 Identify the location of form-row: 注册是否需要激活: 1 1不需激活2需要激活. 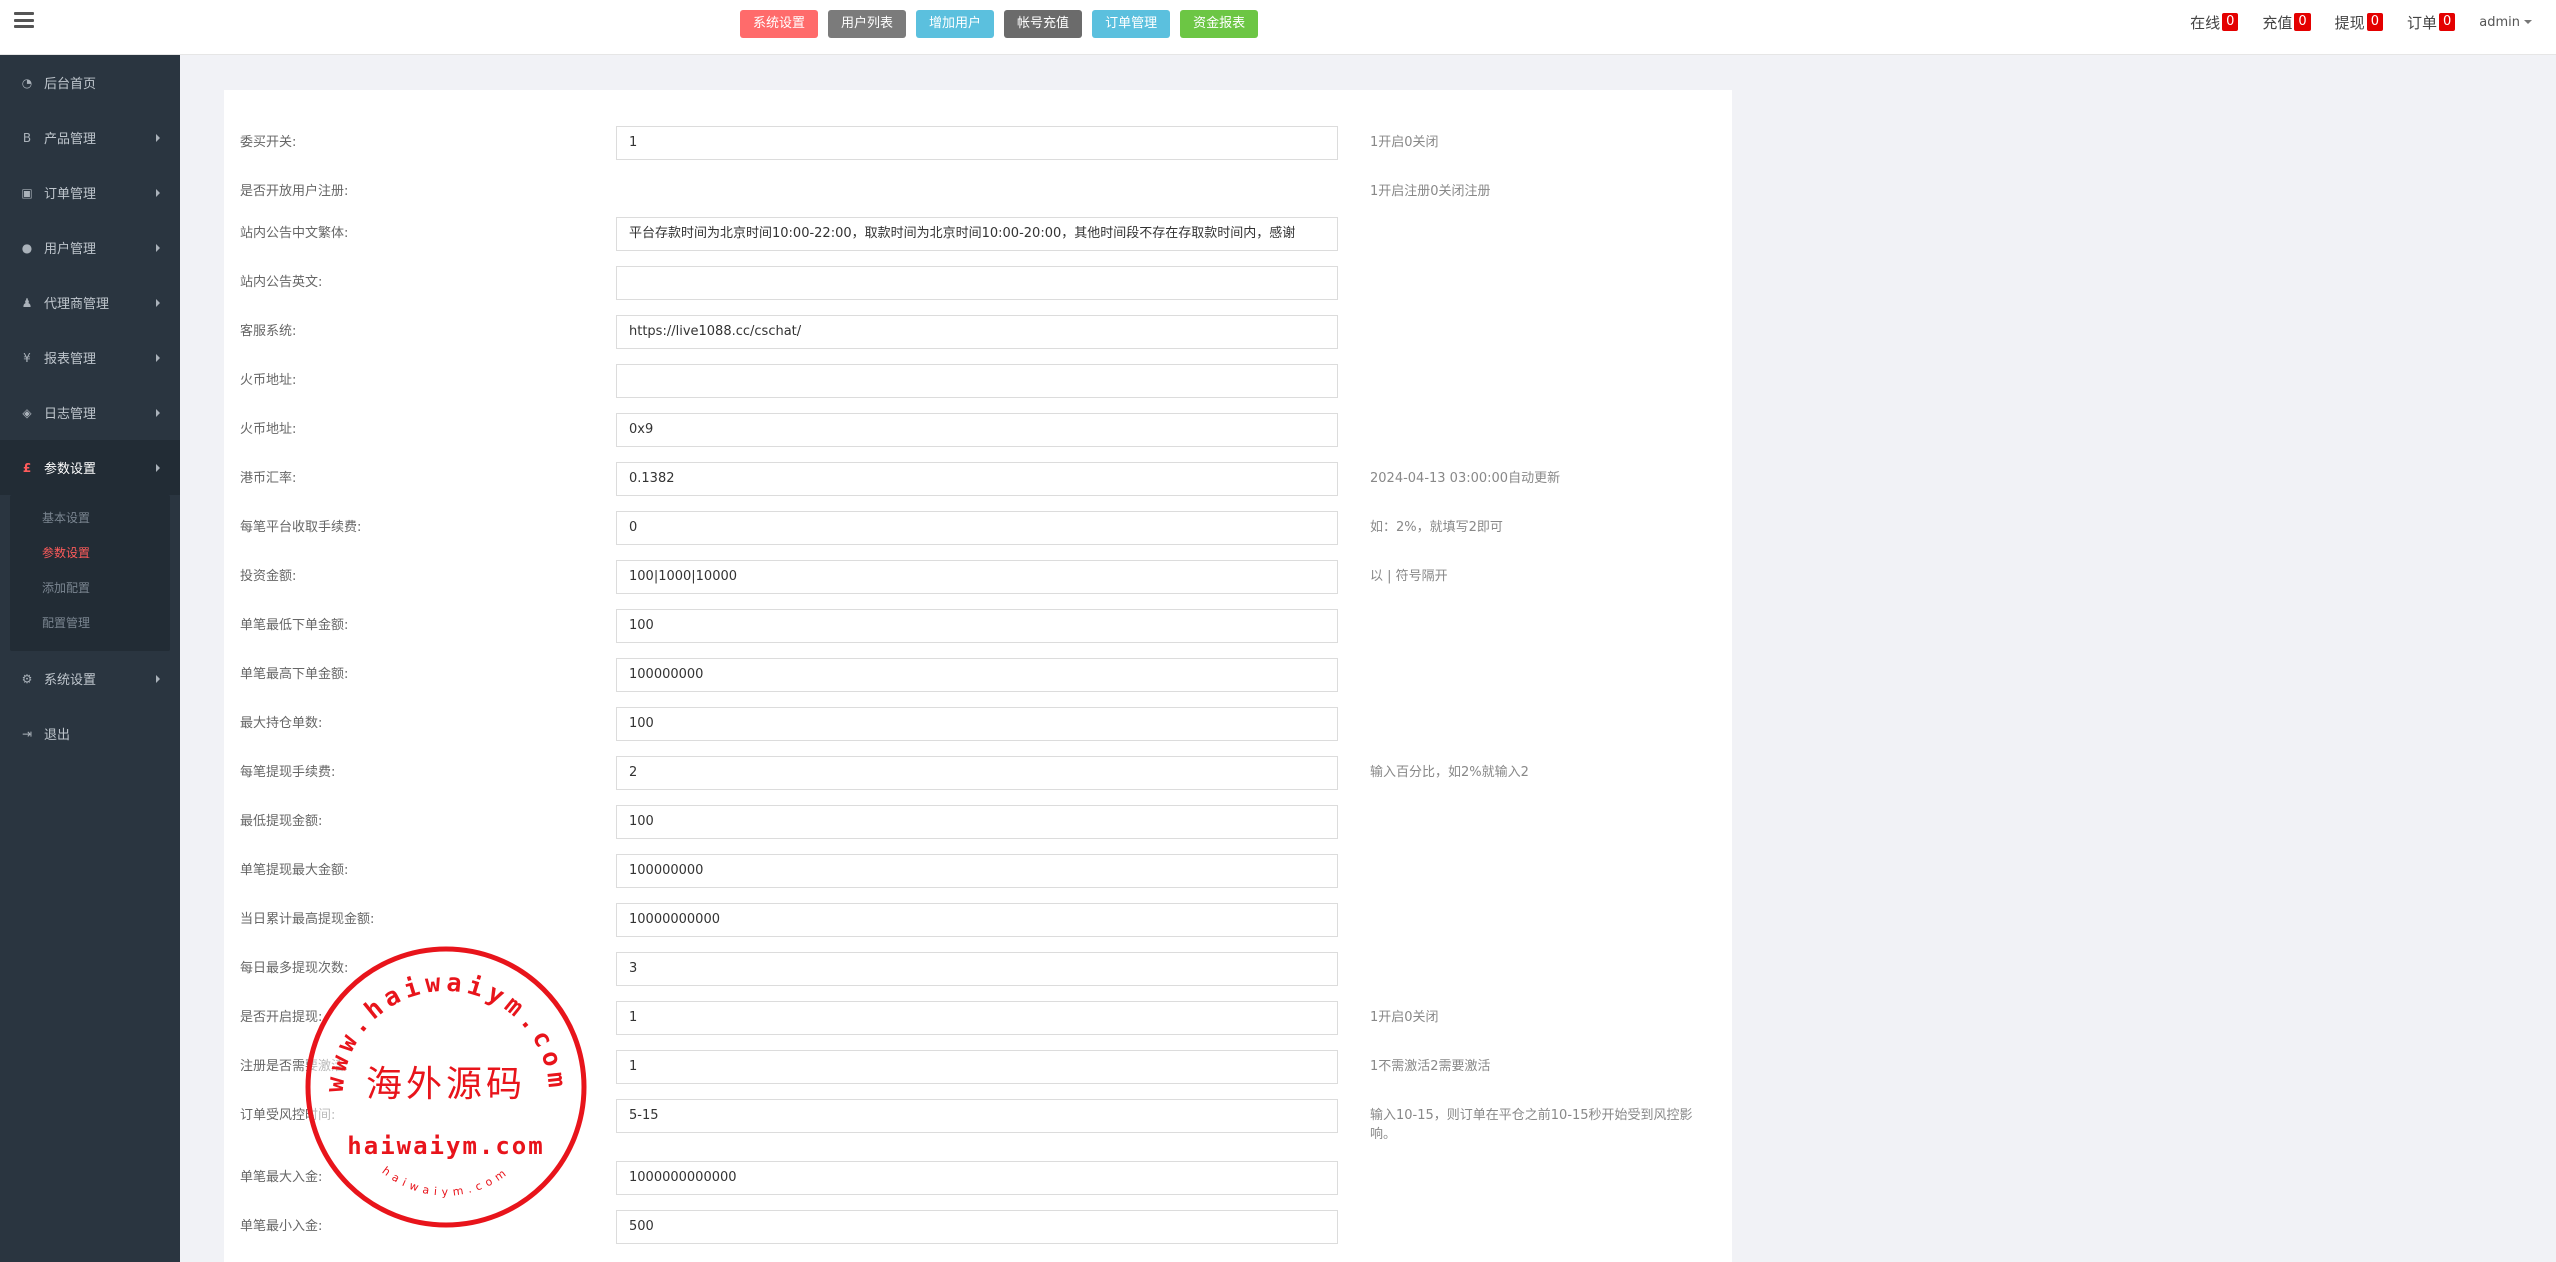
(978, 1067).